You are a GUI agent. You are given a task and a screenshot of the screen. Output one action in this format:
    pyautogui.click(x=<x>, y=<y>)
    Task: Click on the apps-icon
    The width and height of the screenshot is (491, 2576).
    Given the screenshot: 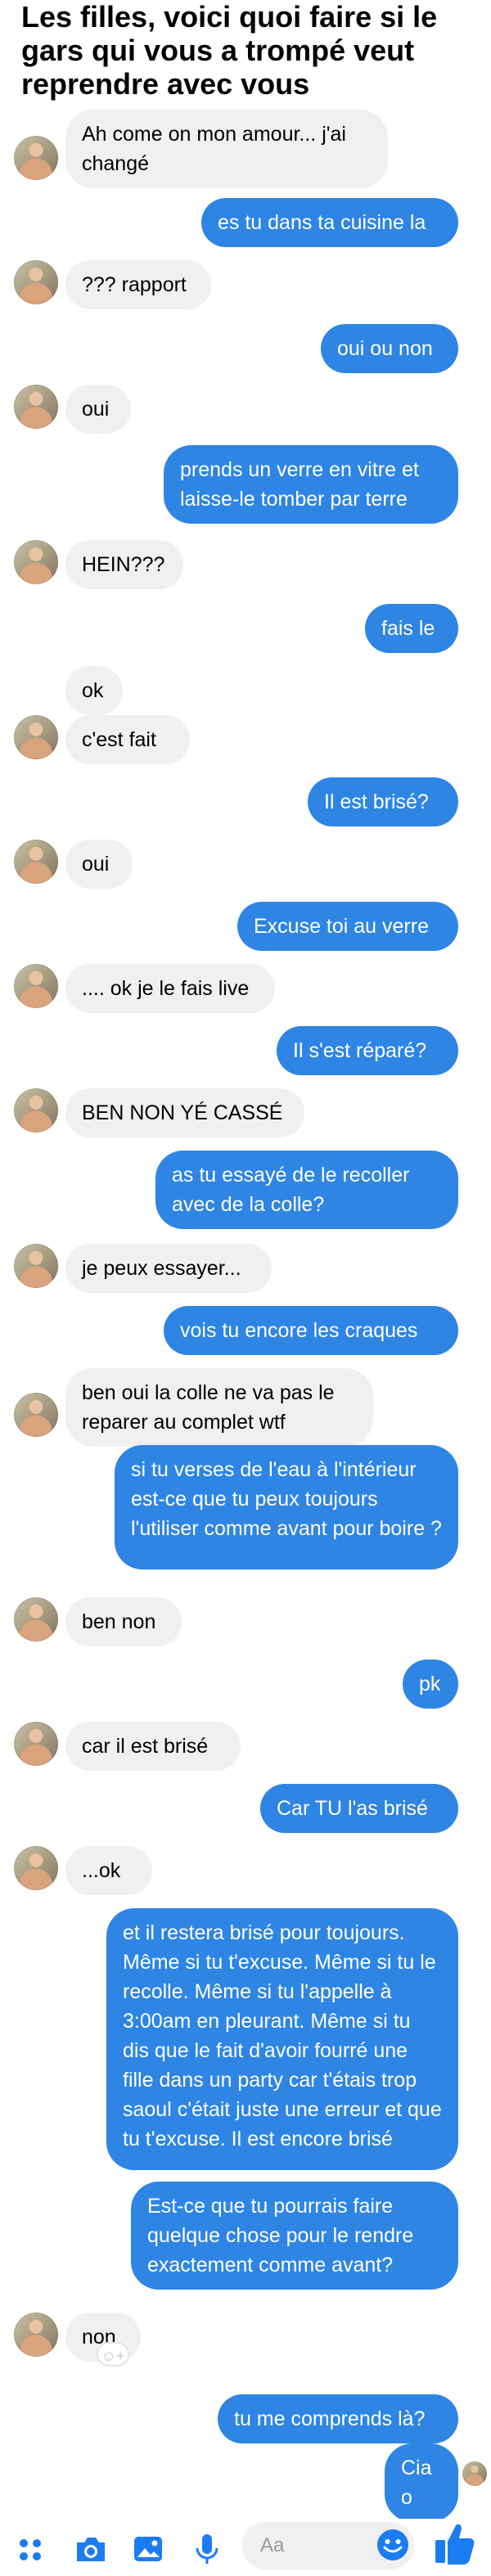 What is the action you would take?
    pyautogui.click(x=30, y=2549)
    